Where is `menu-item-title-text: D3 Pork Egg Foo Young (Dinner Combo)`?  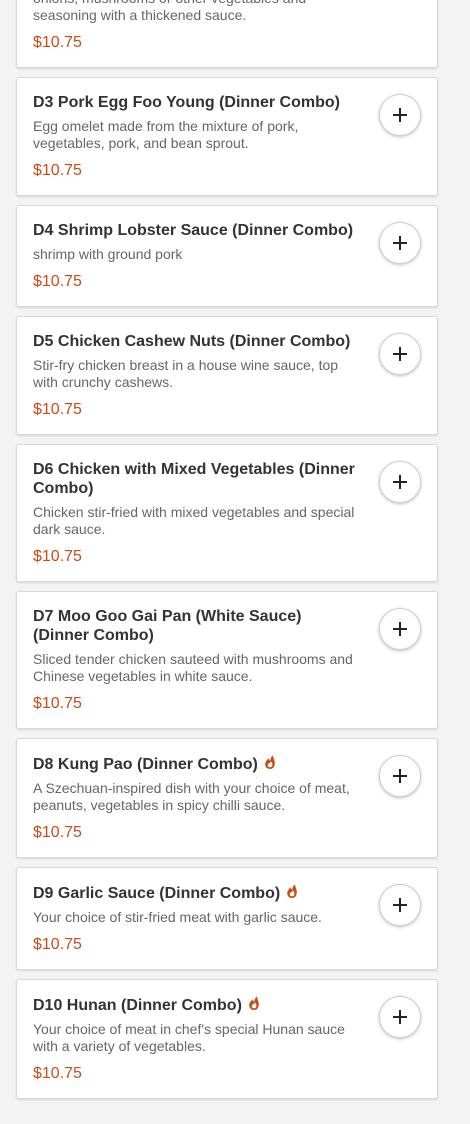
menu-item-title-text: D3 Pork Egg Foo Young (Dinner Combo) is located at coordinates (186, 102).